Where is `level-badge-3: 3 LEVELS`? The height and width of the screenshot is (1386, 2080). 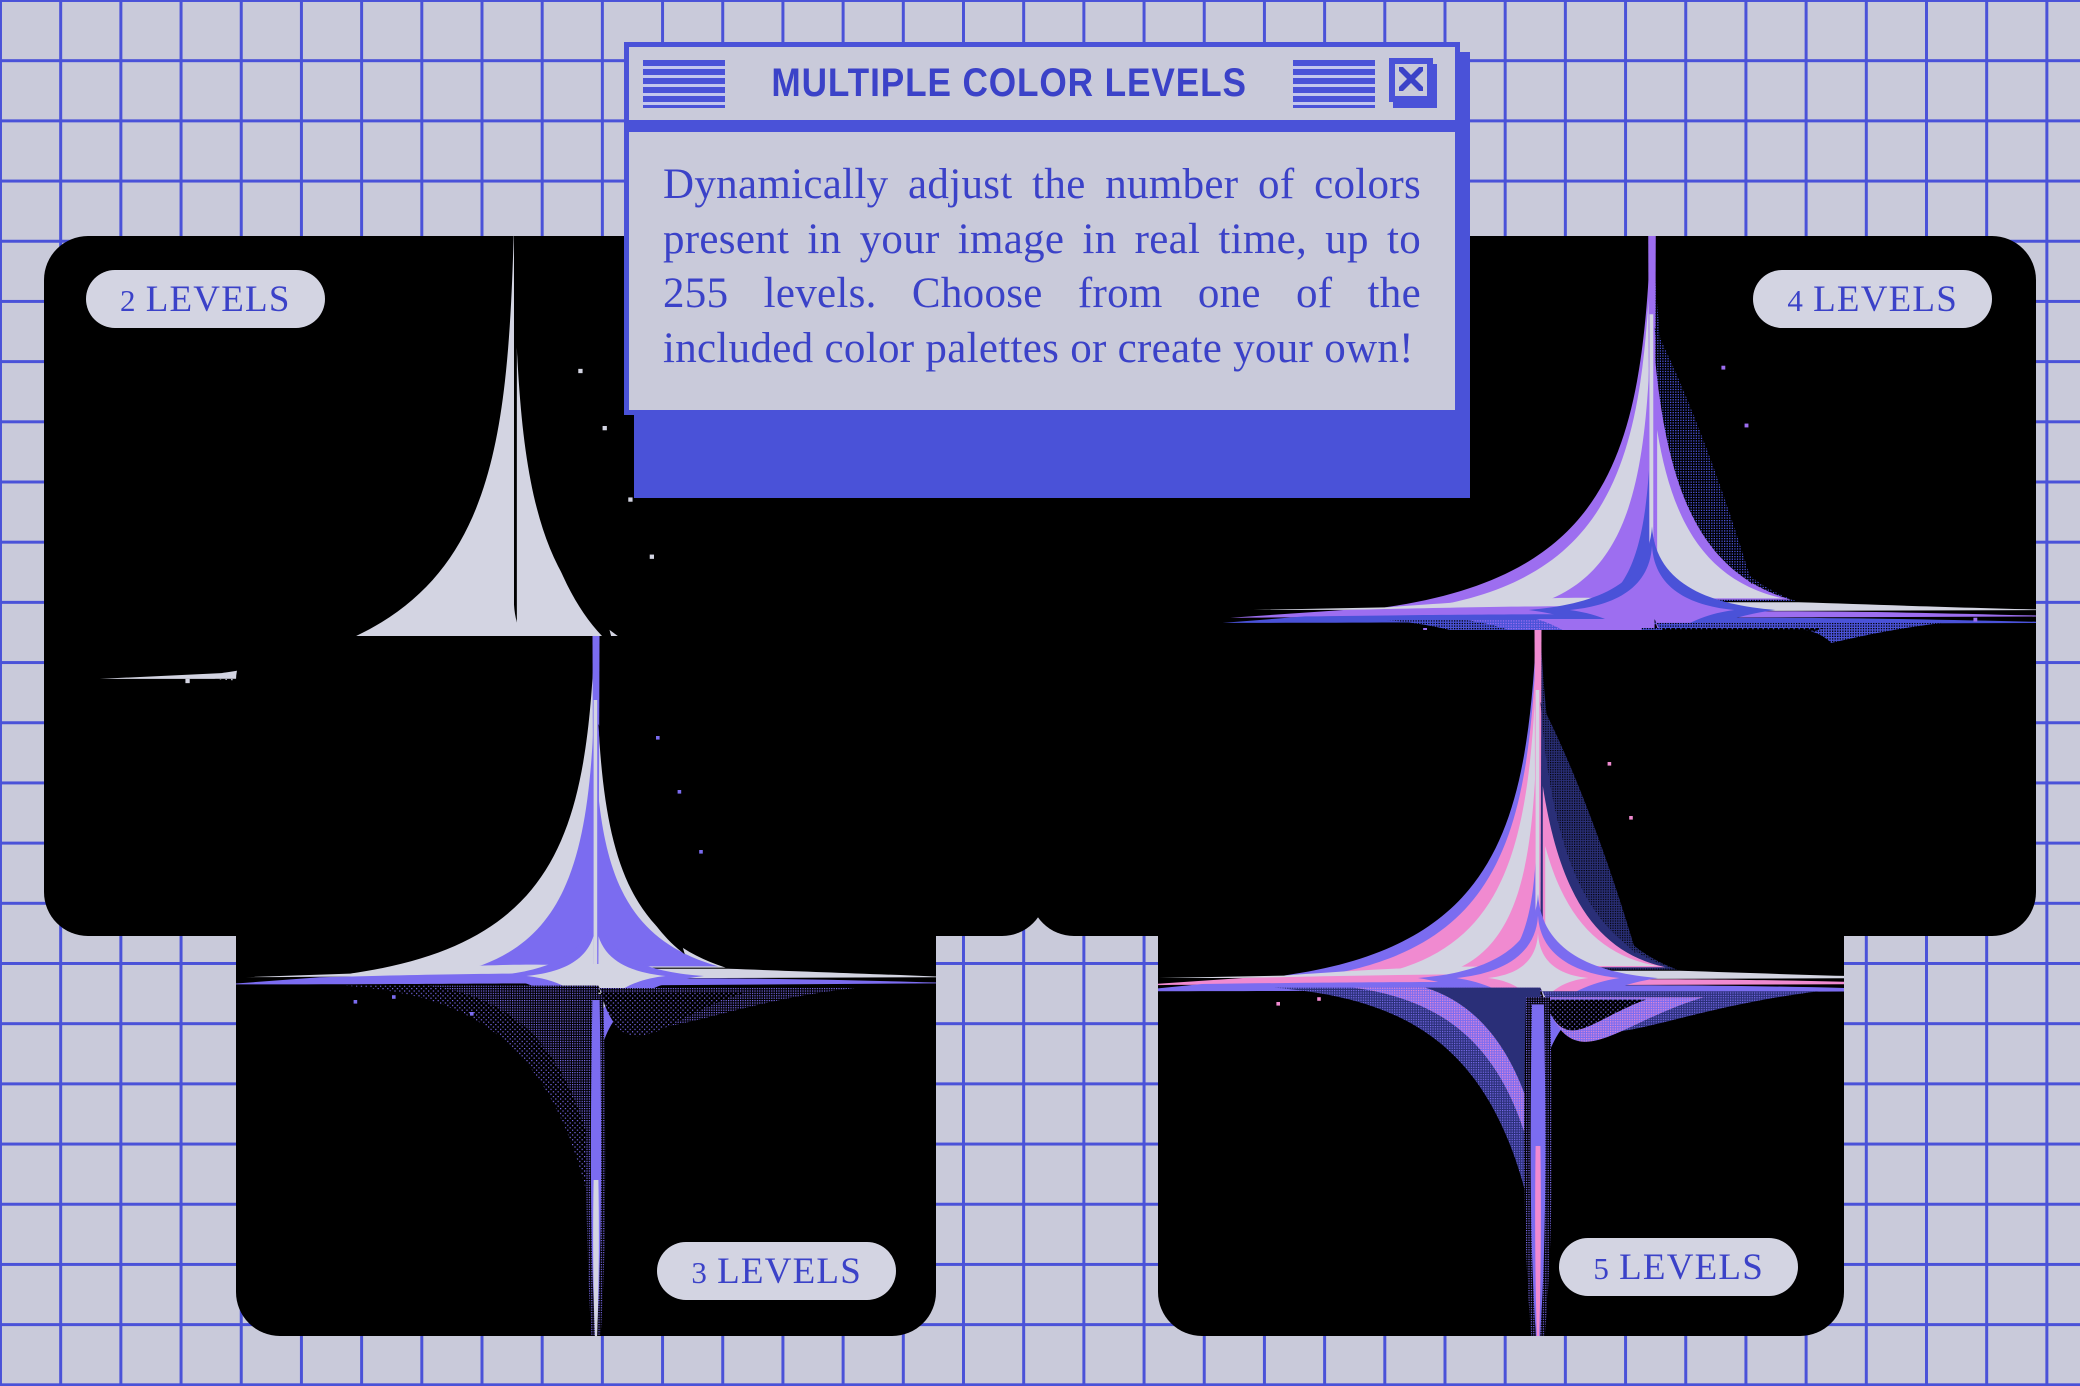
level-badge-3: 3 LEVELS is located at coordinates (776, 1271).